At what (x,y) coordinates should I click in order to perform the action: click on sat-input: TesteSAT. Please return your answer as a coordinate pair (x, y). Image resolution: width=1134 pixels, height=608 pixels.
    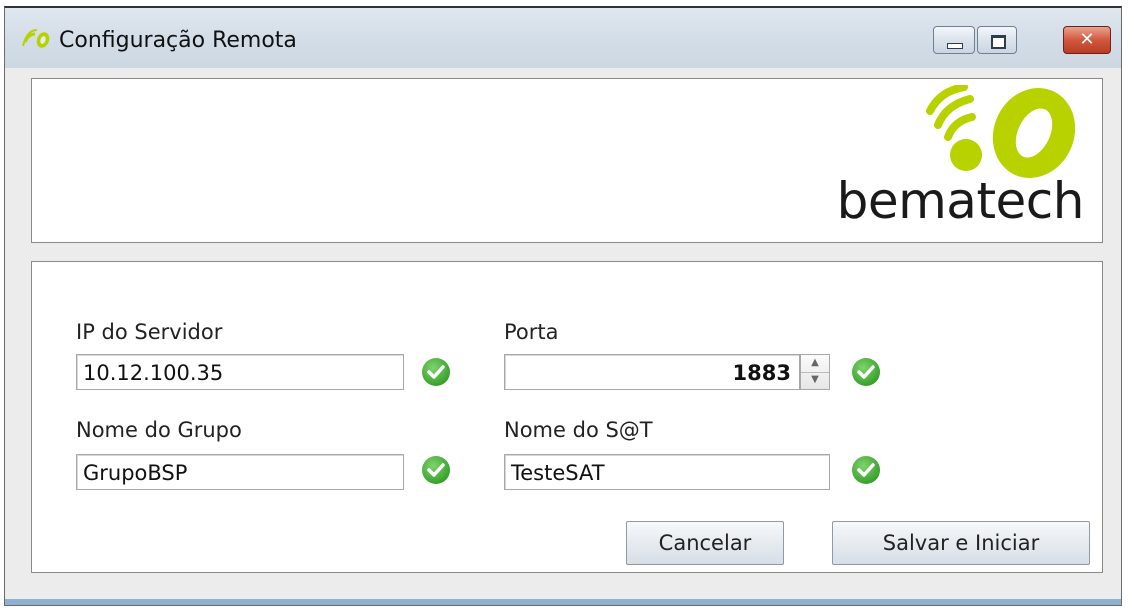
    Looking at the image, I should click on (667, 472).